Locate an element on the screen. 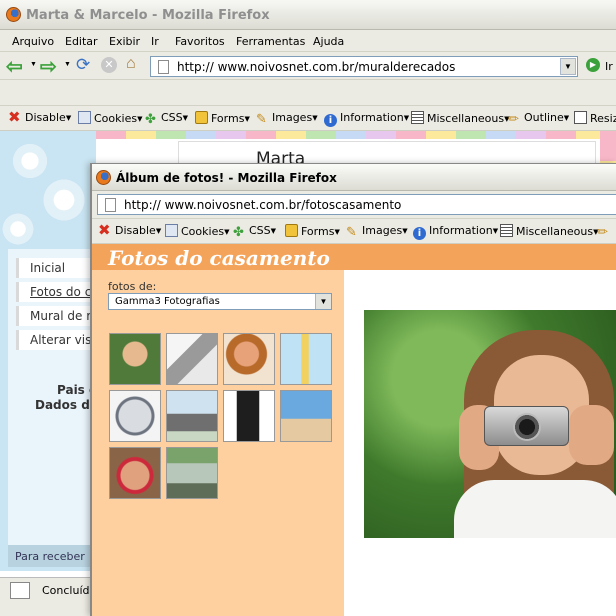 This screenshot has height=616, width=616. front-information-menu: i Information▼ is located at coordinates (455, 232).